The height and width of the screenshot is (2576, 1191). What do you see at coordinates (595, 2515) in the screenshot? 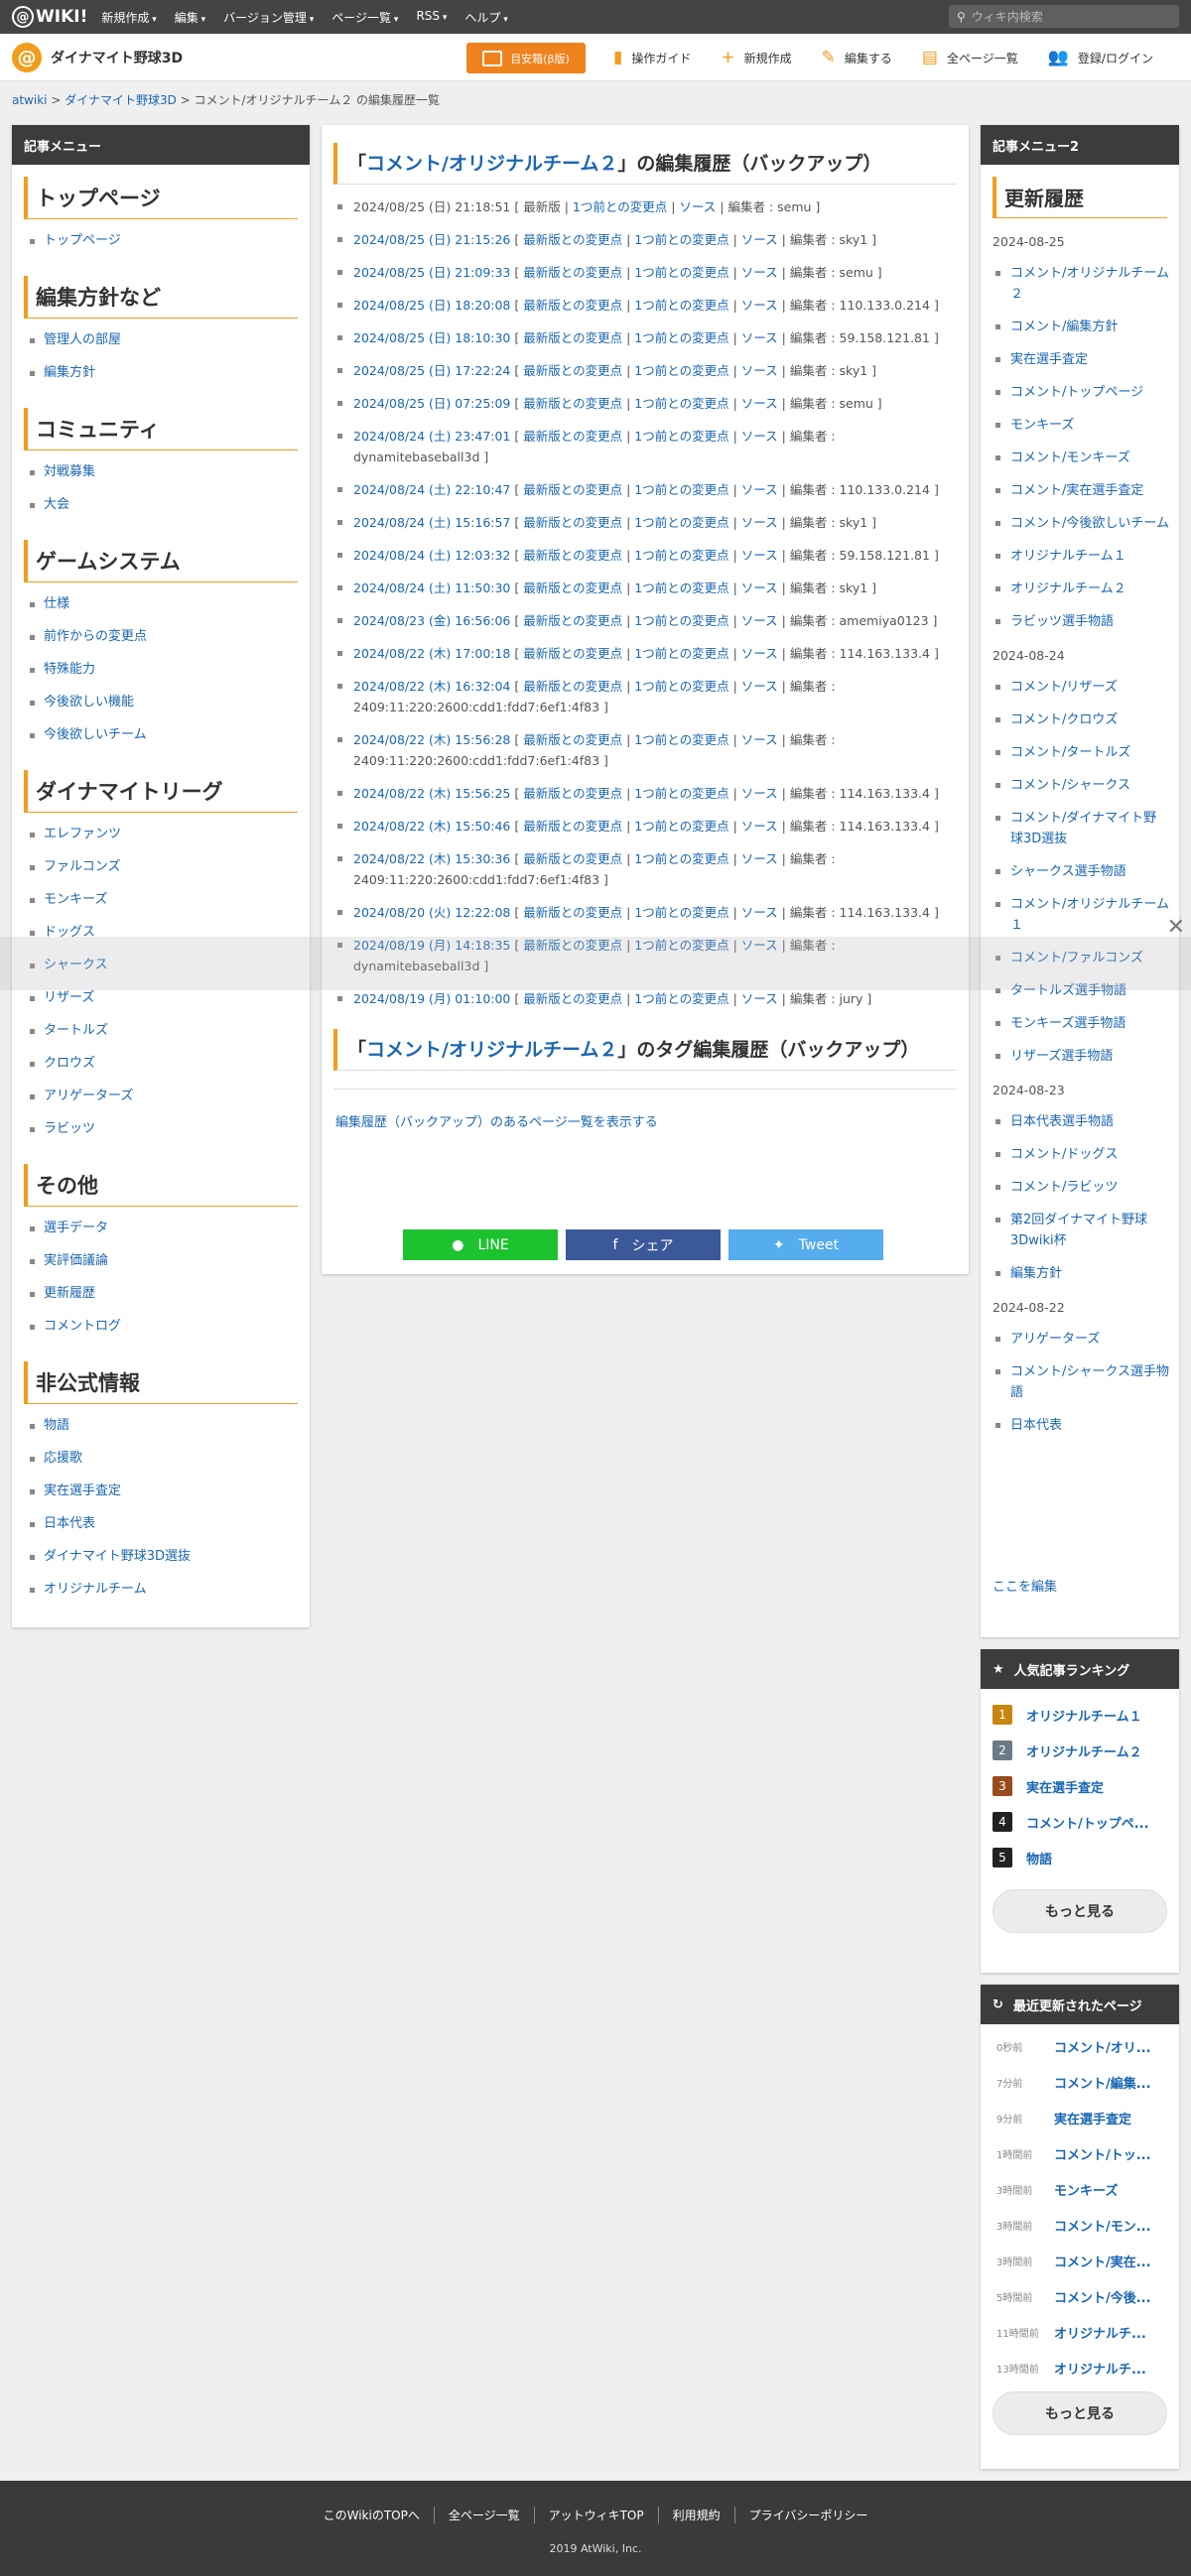
I see `footer-link: アットウィキTOP` at bounding box center [595, 2515].